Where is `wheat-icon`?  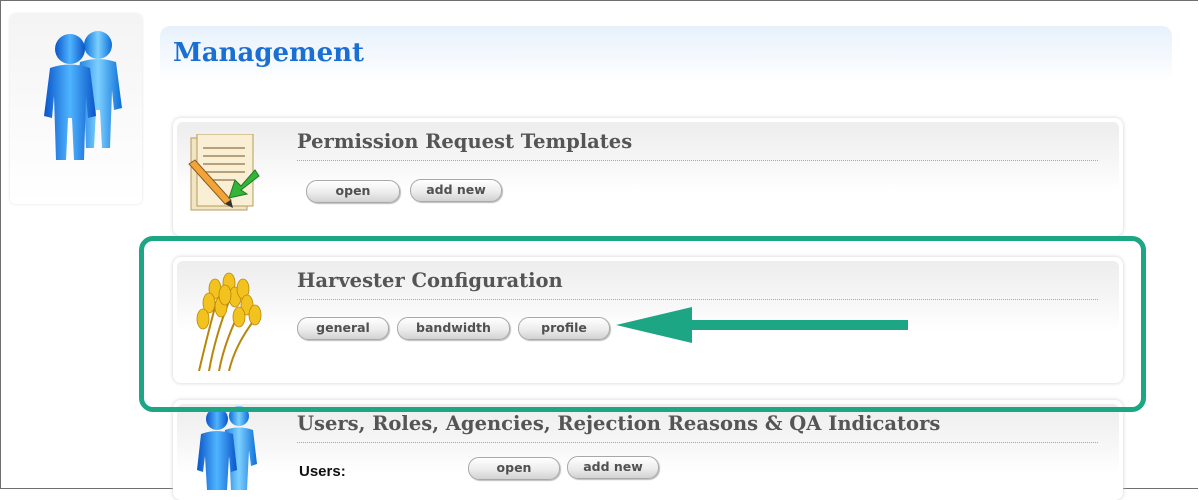 wheat-icon is located at coordinates (229, 321).